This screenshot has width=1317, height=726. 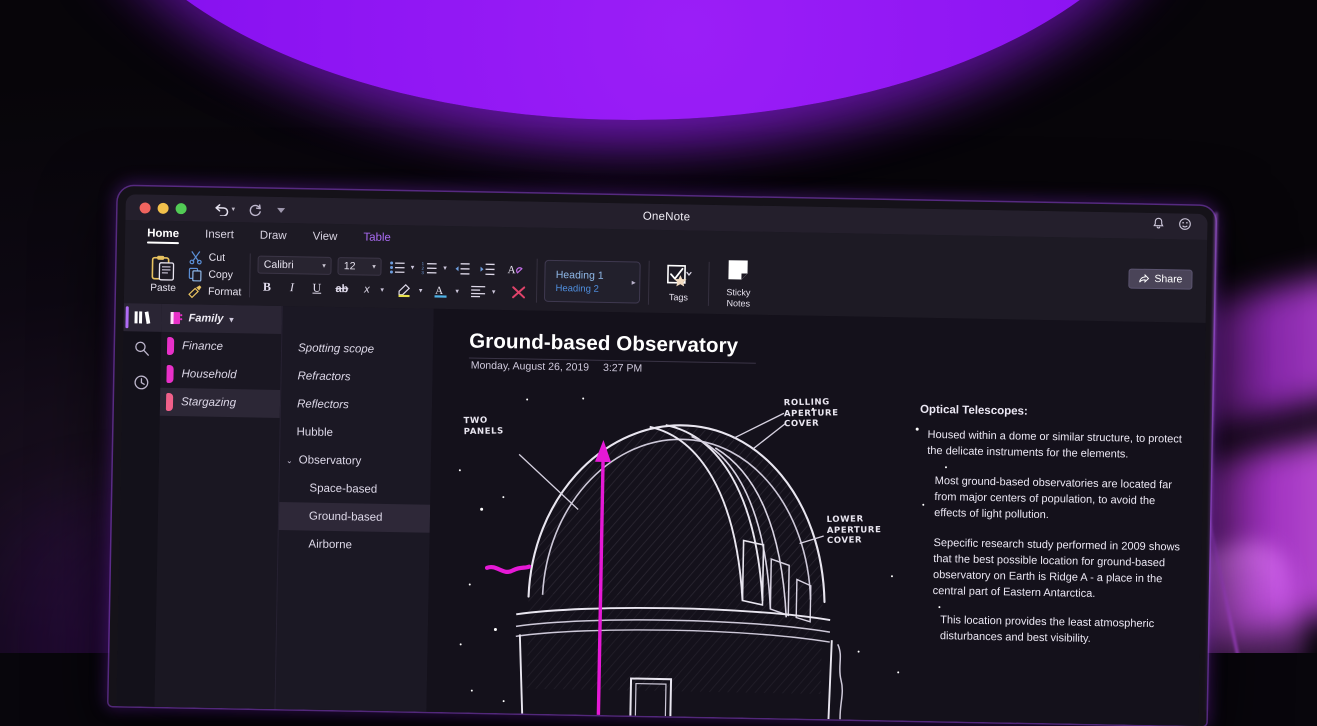 What do you see at coordinates (598, 276) in the screenshot?
I see `style-heading-1: Heading 1` at bounding box center [598, 276].